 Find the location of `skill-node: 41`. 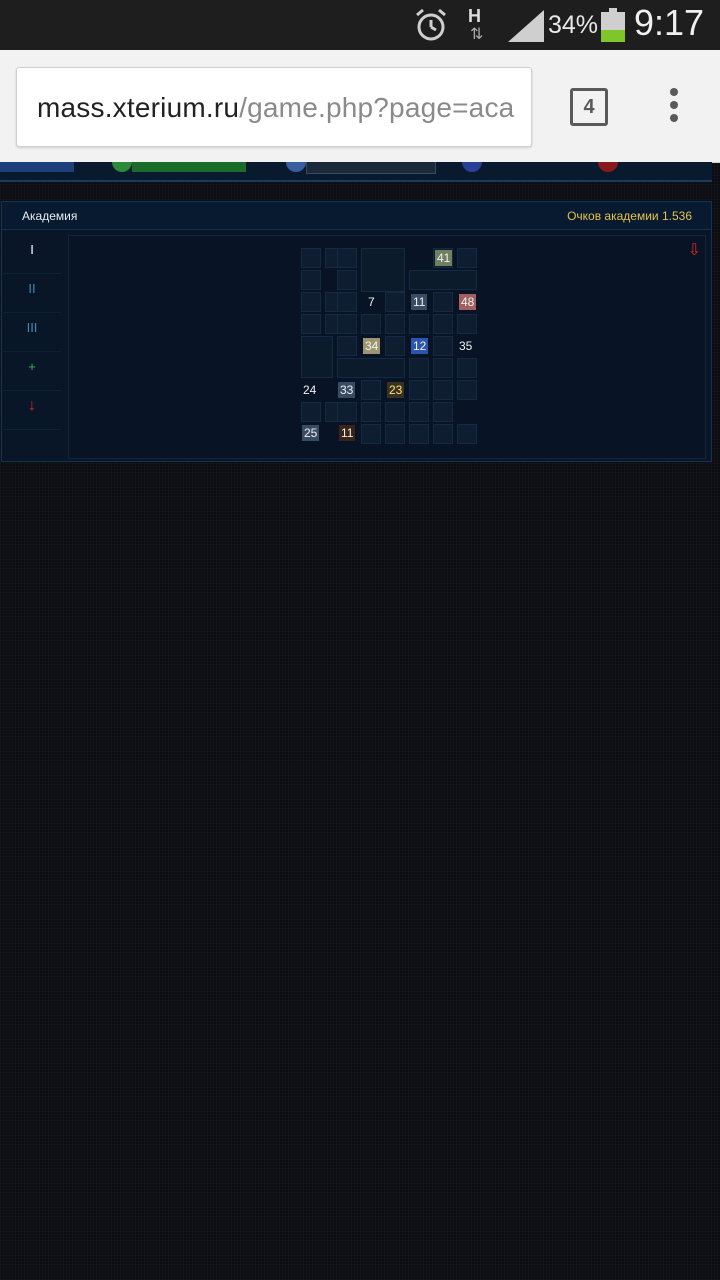

skill-node: 41 is located at coordinates (444, 258).